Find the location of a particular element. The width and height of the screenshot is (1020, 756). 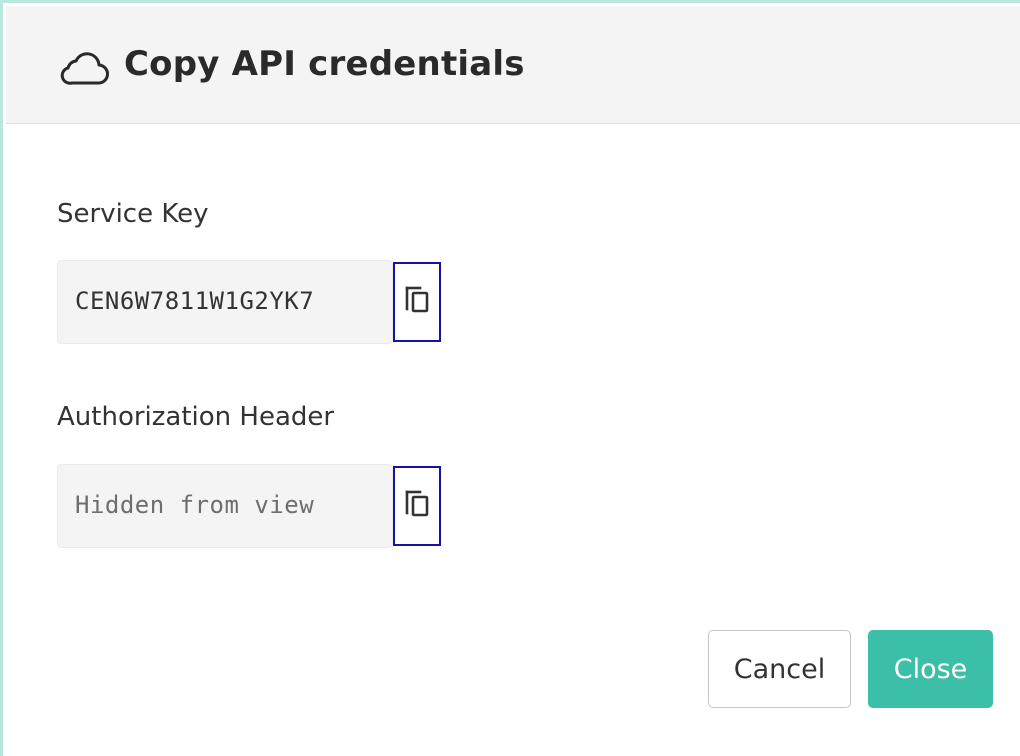

authorization-header-field: Hidden from view is located at coordinates (225, 506).